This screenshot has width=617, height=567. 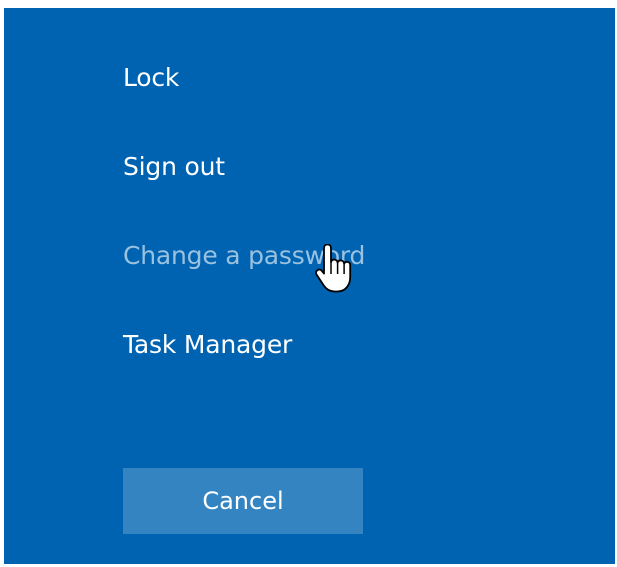 What do you see at coordinates (151, 78) in the screenshot?
I see `lock-option: Lock` at bounding box center [151, 78].